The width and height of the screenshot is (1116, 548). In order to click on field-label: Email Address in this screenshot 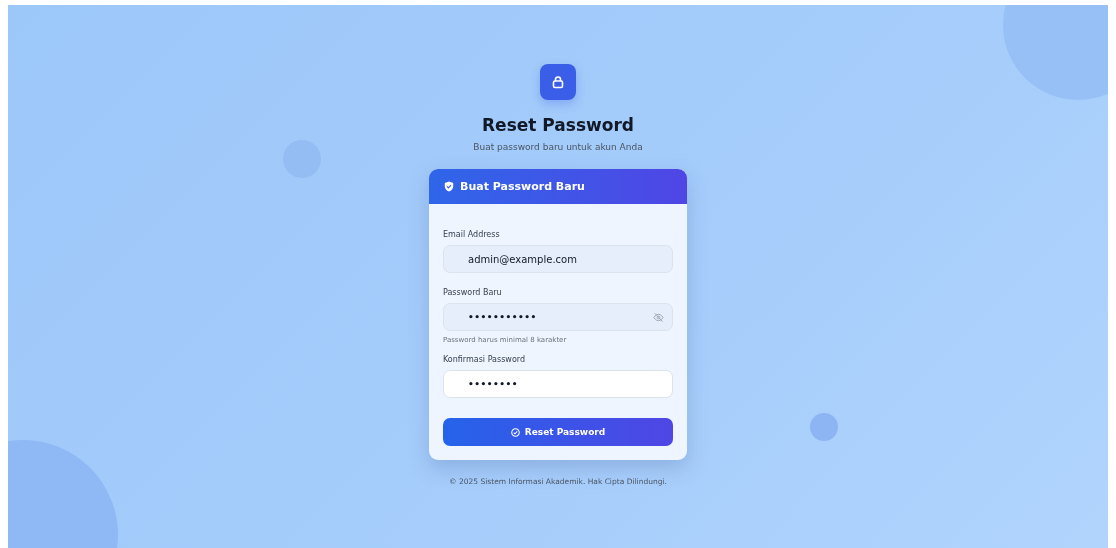, I will do `click(472, 234)`.